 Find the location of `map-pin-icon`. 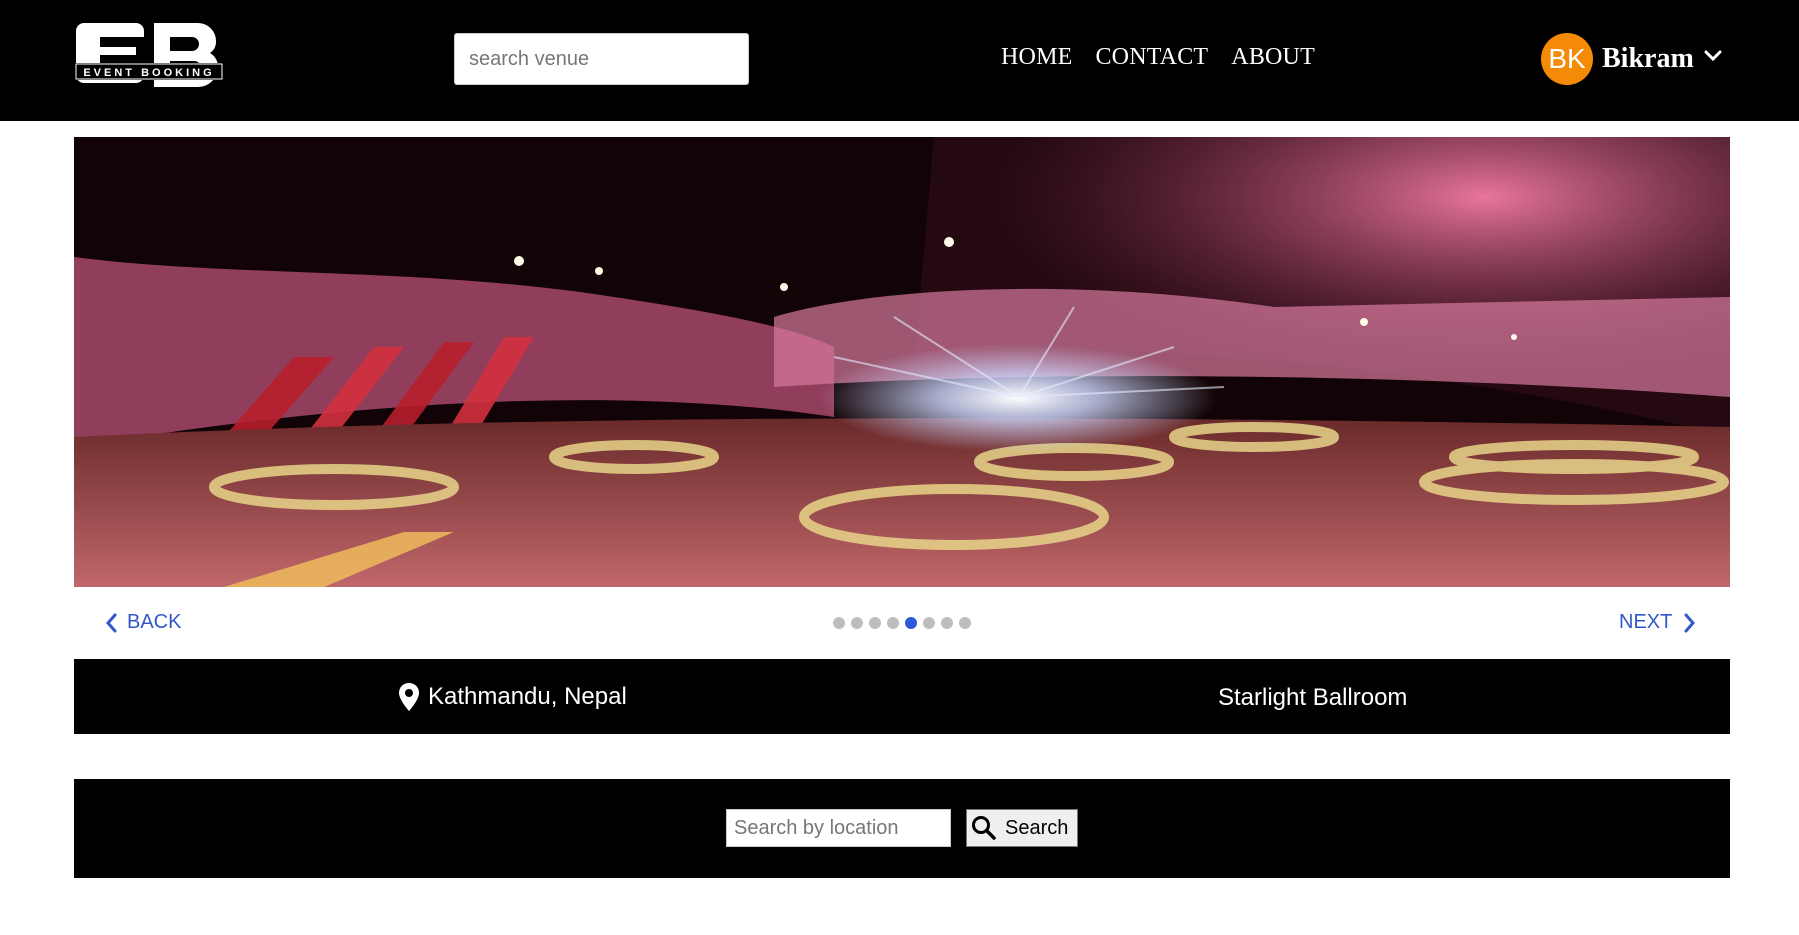

map-pin-icon is located at coordinates (409, 697).